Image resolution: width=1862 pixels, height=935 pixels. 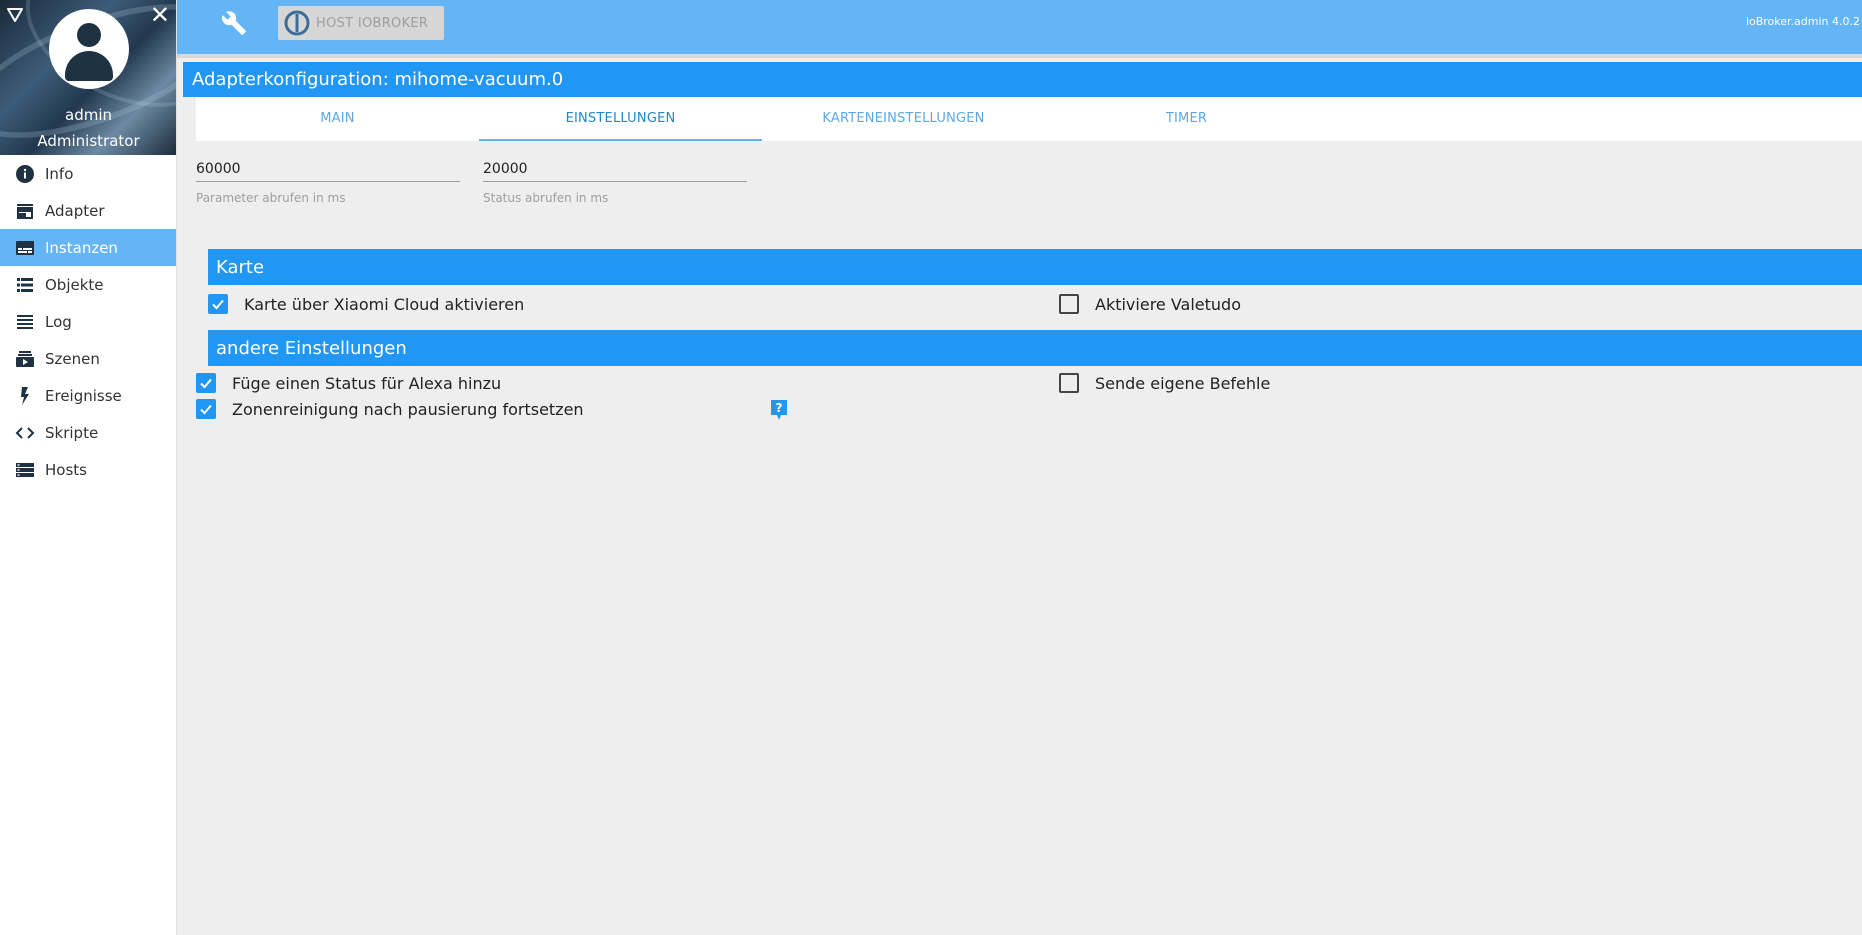 I want to click on sidebar-item-label: Hosts, so click(x=66, y=469).